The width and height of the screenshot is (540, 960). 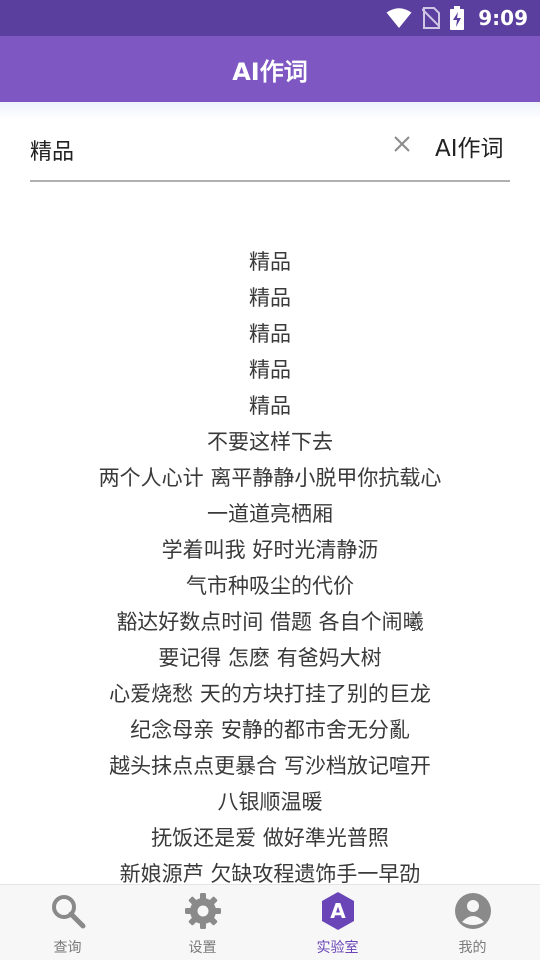 I want to click on ai-lyrics-button: AI作词, so click(x=469, y=146).